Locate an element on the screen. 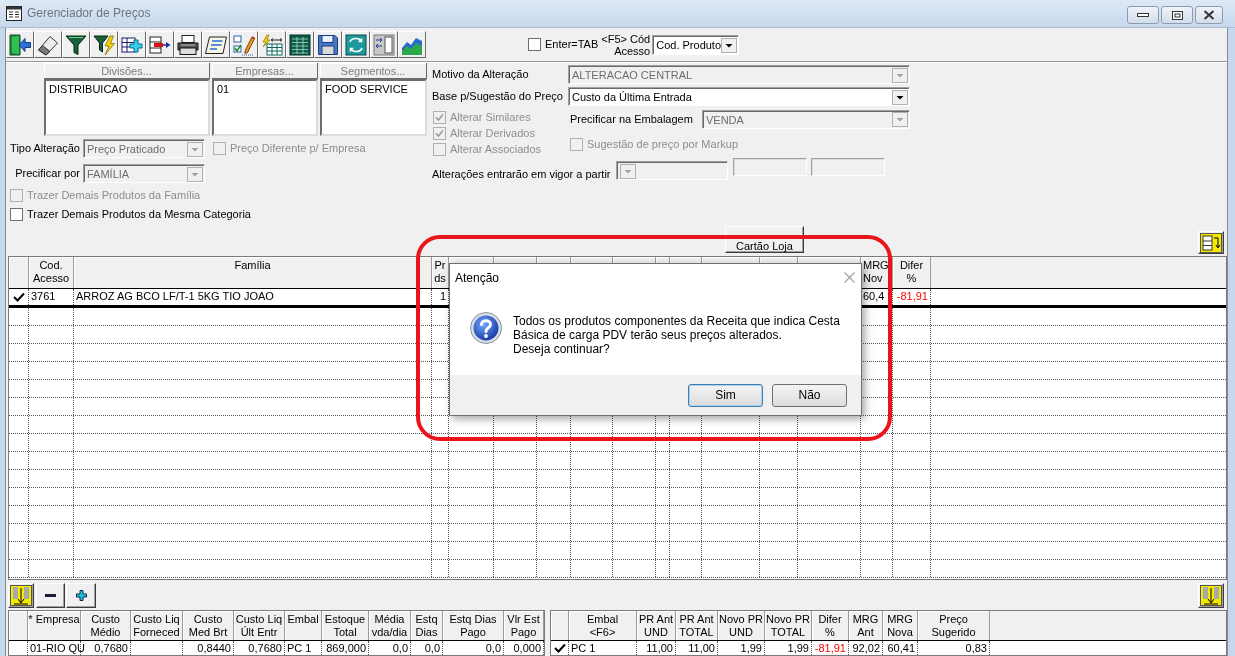  column-header: Custo Liq Forneced is located at coordinates (157, 625).